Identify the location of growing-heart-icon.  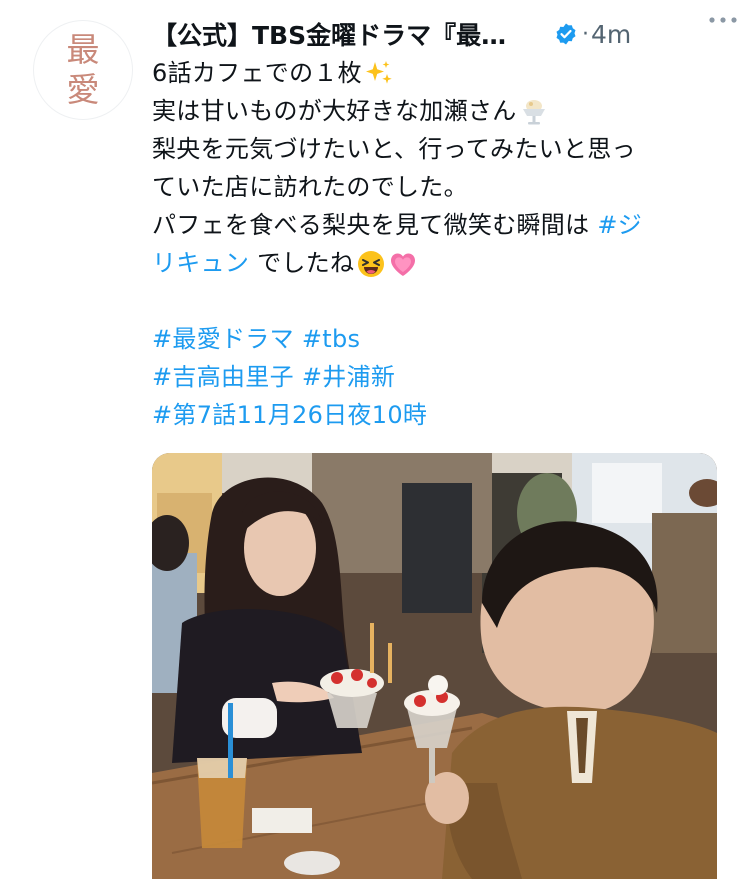
(403, 264).